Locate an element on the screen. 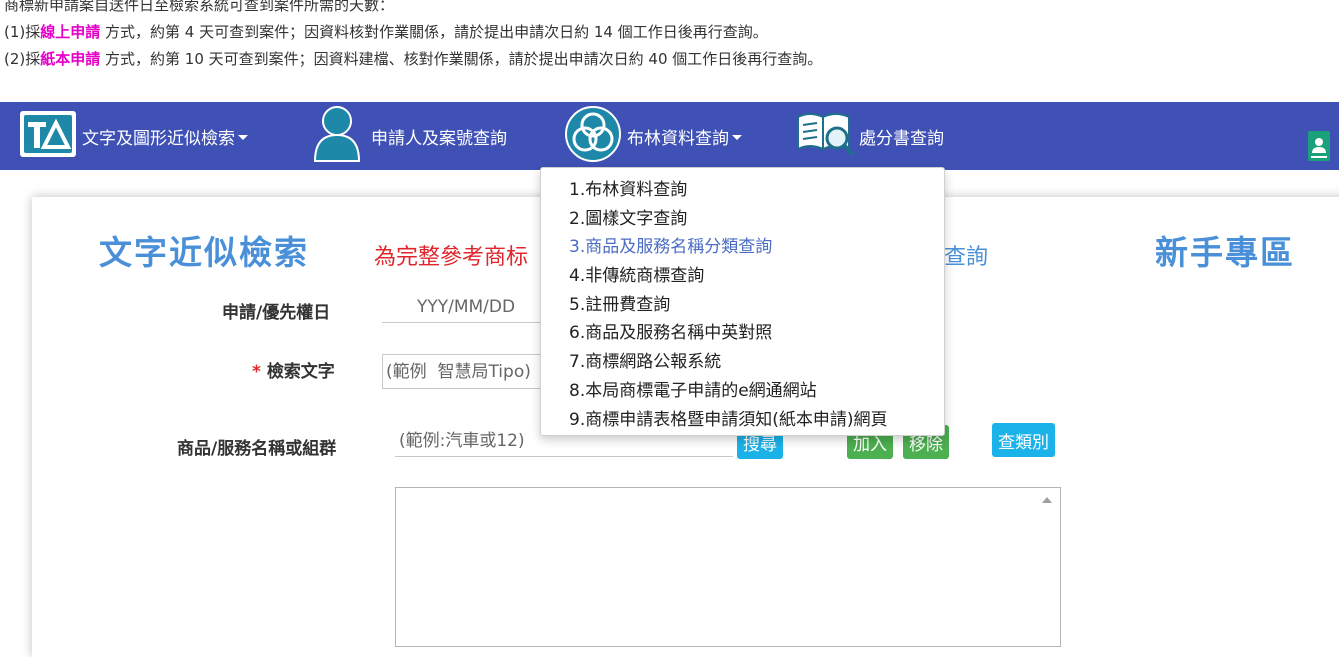 The image size is (1339, 657). notice-line-0: 商標新申請案自送件日至檢索系統可查到案件所需的天數： is located at coordinates (199, 7).